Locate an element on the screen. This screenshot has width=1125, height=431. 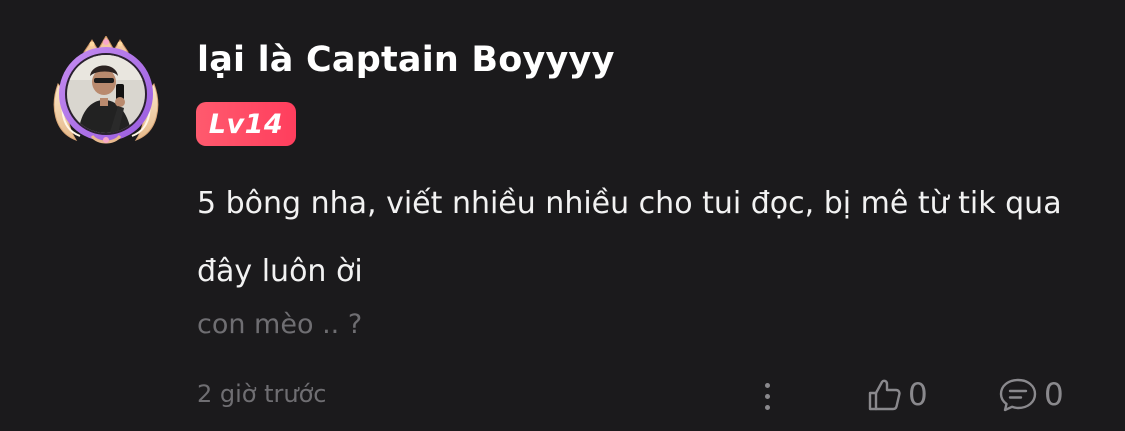
reply-button: 0 is located at coordinates (1031, 395).